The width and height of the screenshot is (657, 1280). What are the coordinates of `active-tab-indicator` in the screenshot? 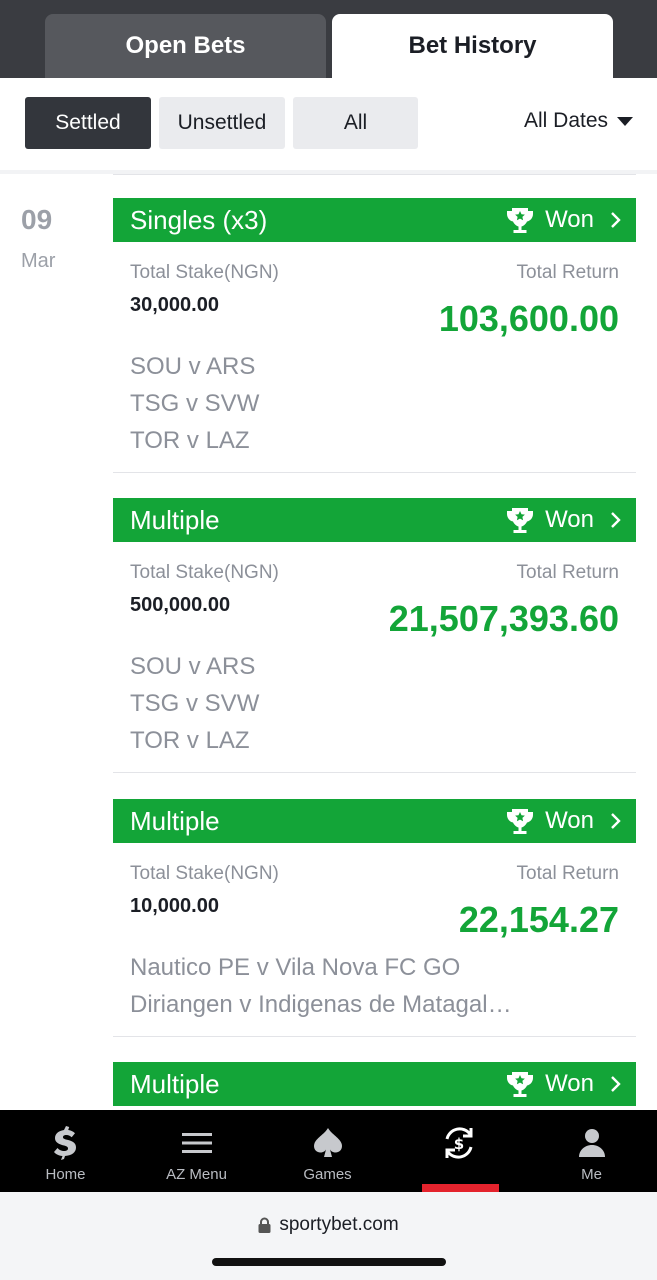 It's located at (460, 1188).